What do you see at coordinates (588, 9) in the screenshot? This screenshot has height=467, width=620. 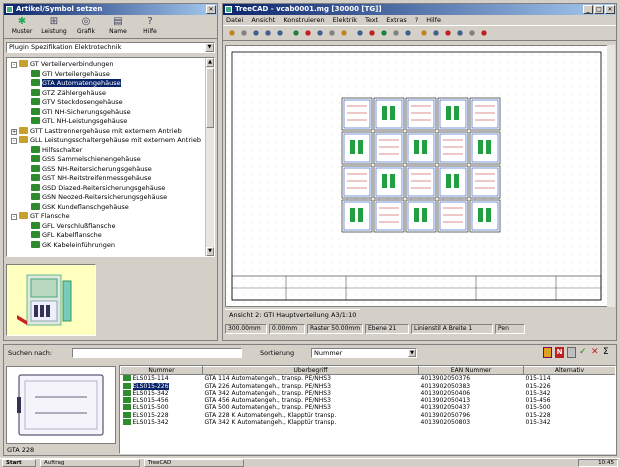 I see `minimize-button: _` at bounding box center [588, 9].